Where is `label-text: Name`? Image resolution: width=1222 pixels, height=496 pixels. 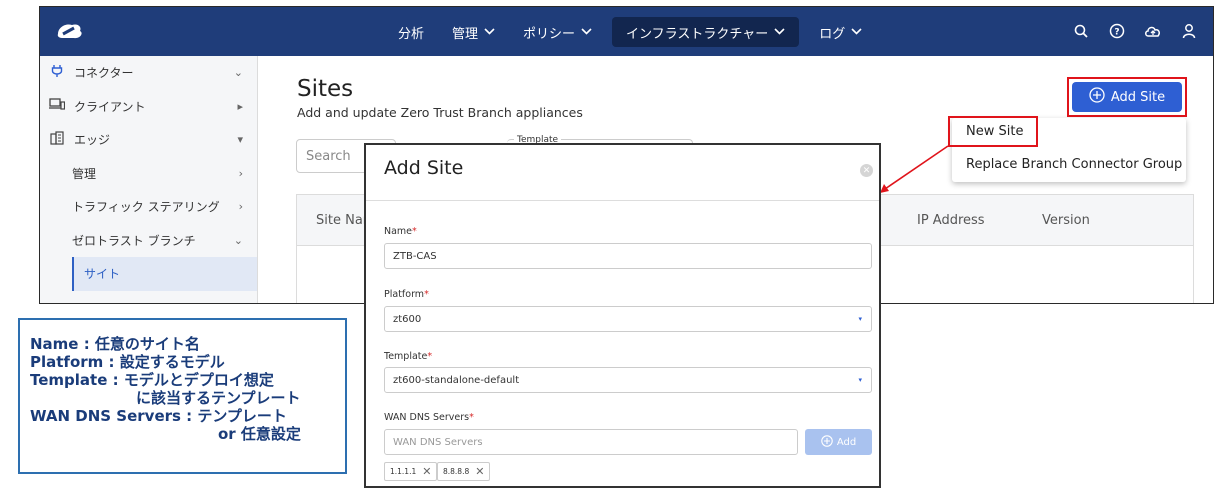
label-text: Name is located at coordinates (398, 231).